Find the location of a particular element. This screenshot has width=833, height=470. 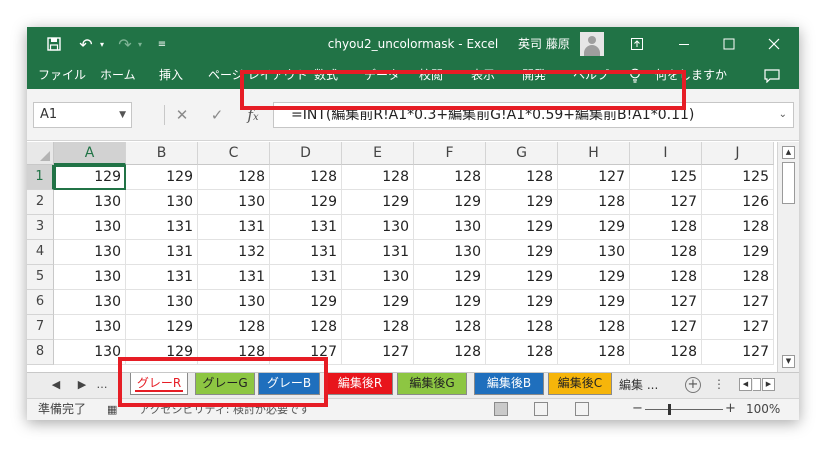

customize-toolbar-icon: ≡ is located at coordinates (162, 44).